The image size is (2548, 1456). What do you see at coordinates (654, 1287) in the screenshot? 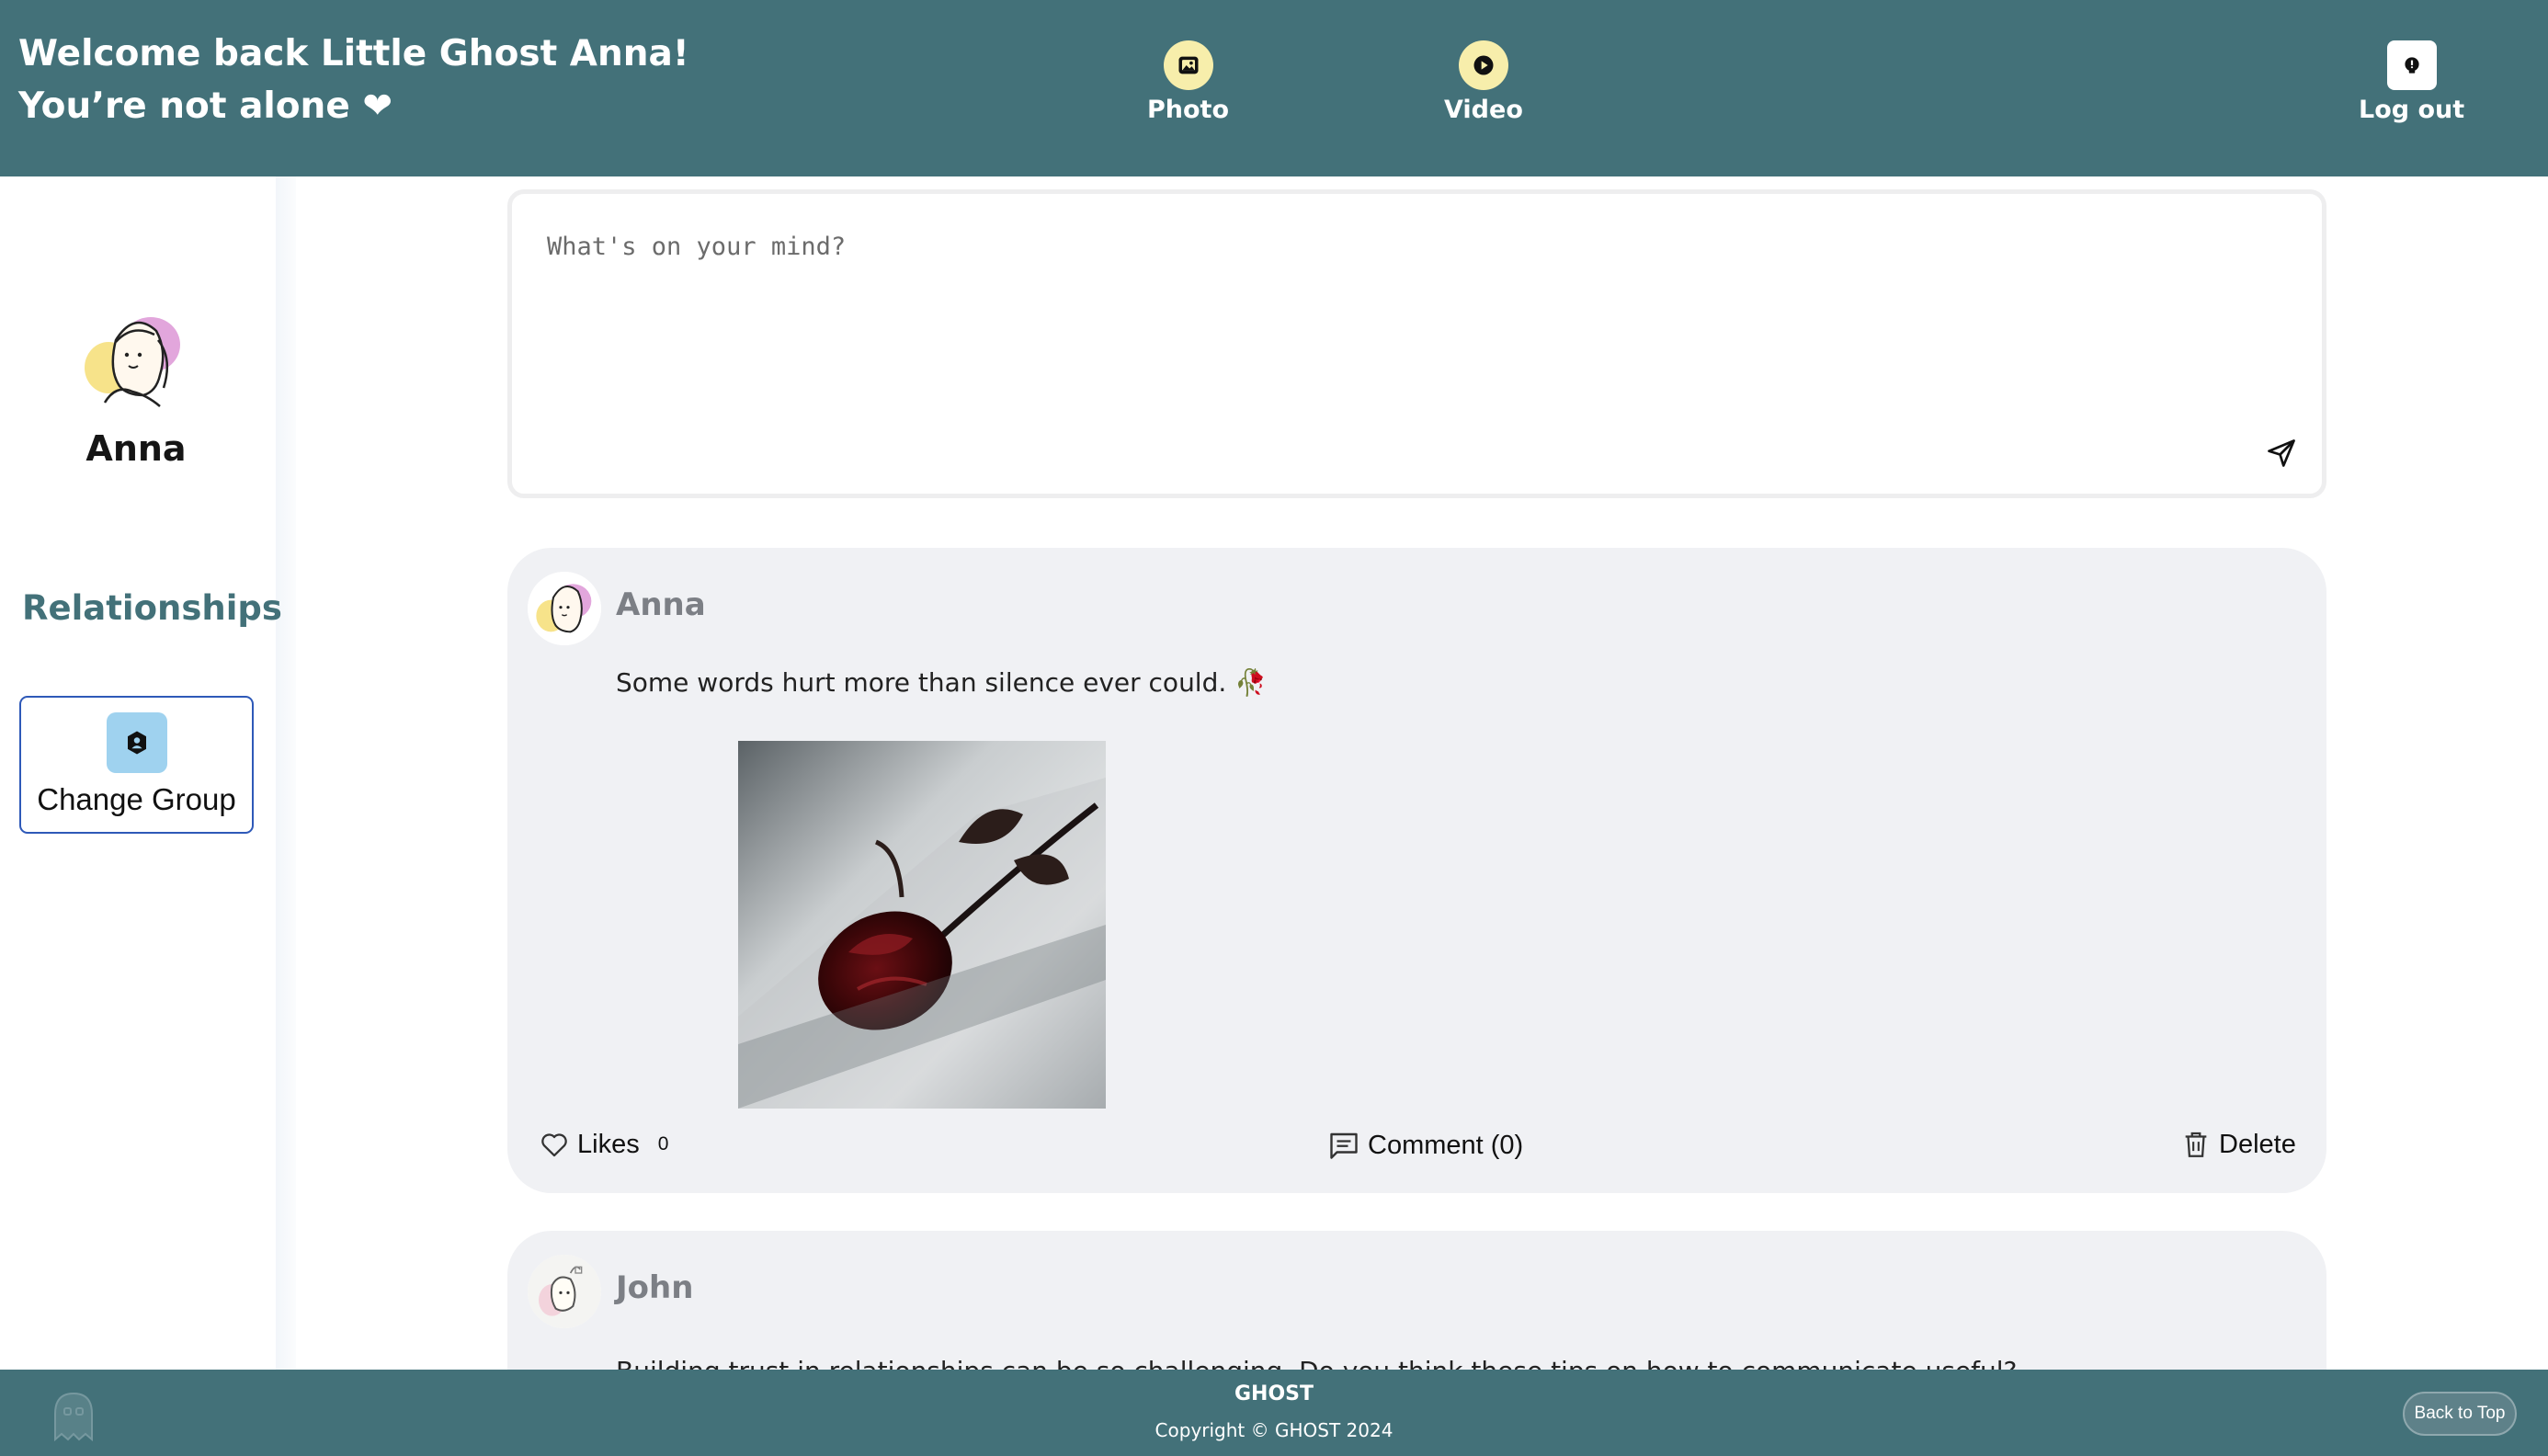
I see `post-author: John` at bounding box center [654, 1287].